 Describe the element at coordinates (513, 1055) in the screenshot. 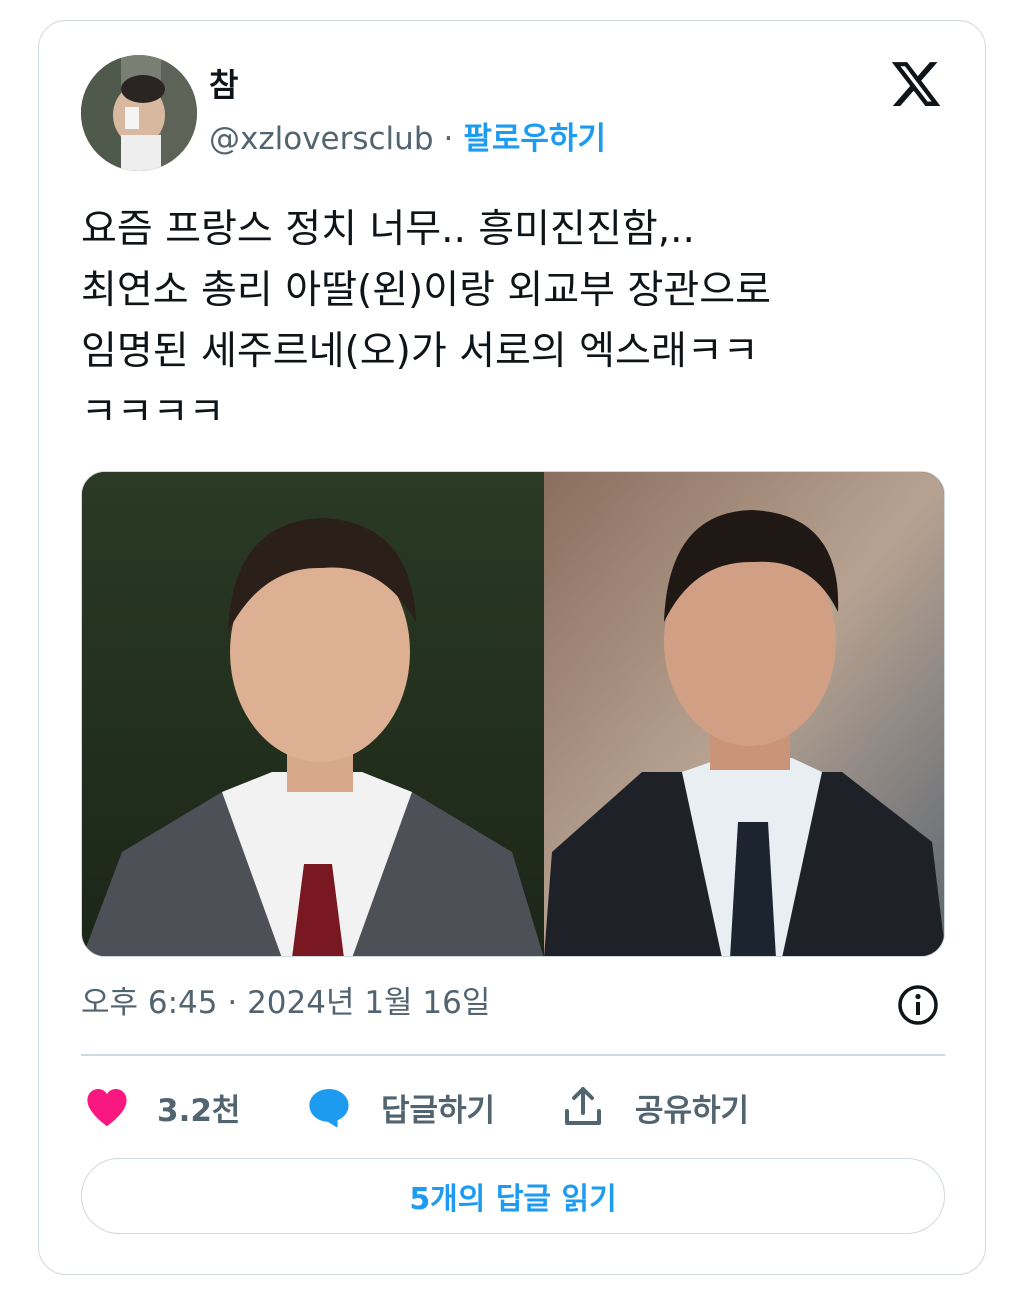

I see `divider` at that location.